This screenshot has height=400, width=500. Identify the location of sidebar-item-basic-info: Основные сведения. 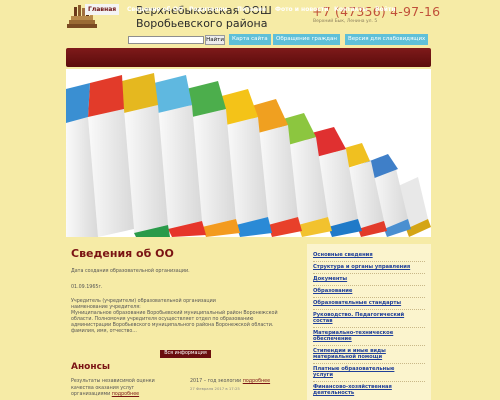
(370, 255).